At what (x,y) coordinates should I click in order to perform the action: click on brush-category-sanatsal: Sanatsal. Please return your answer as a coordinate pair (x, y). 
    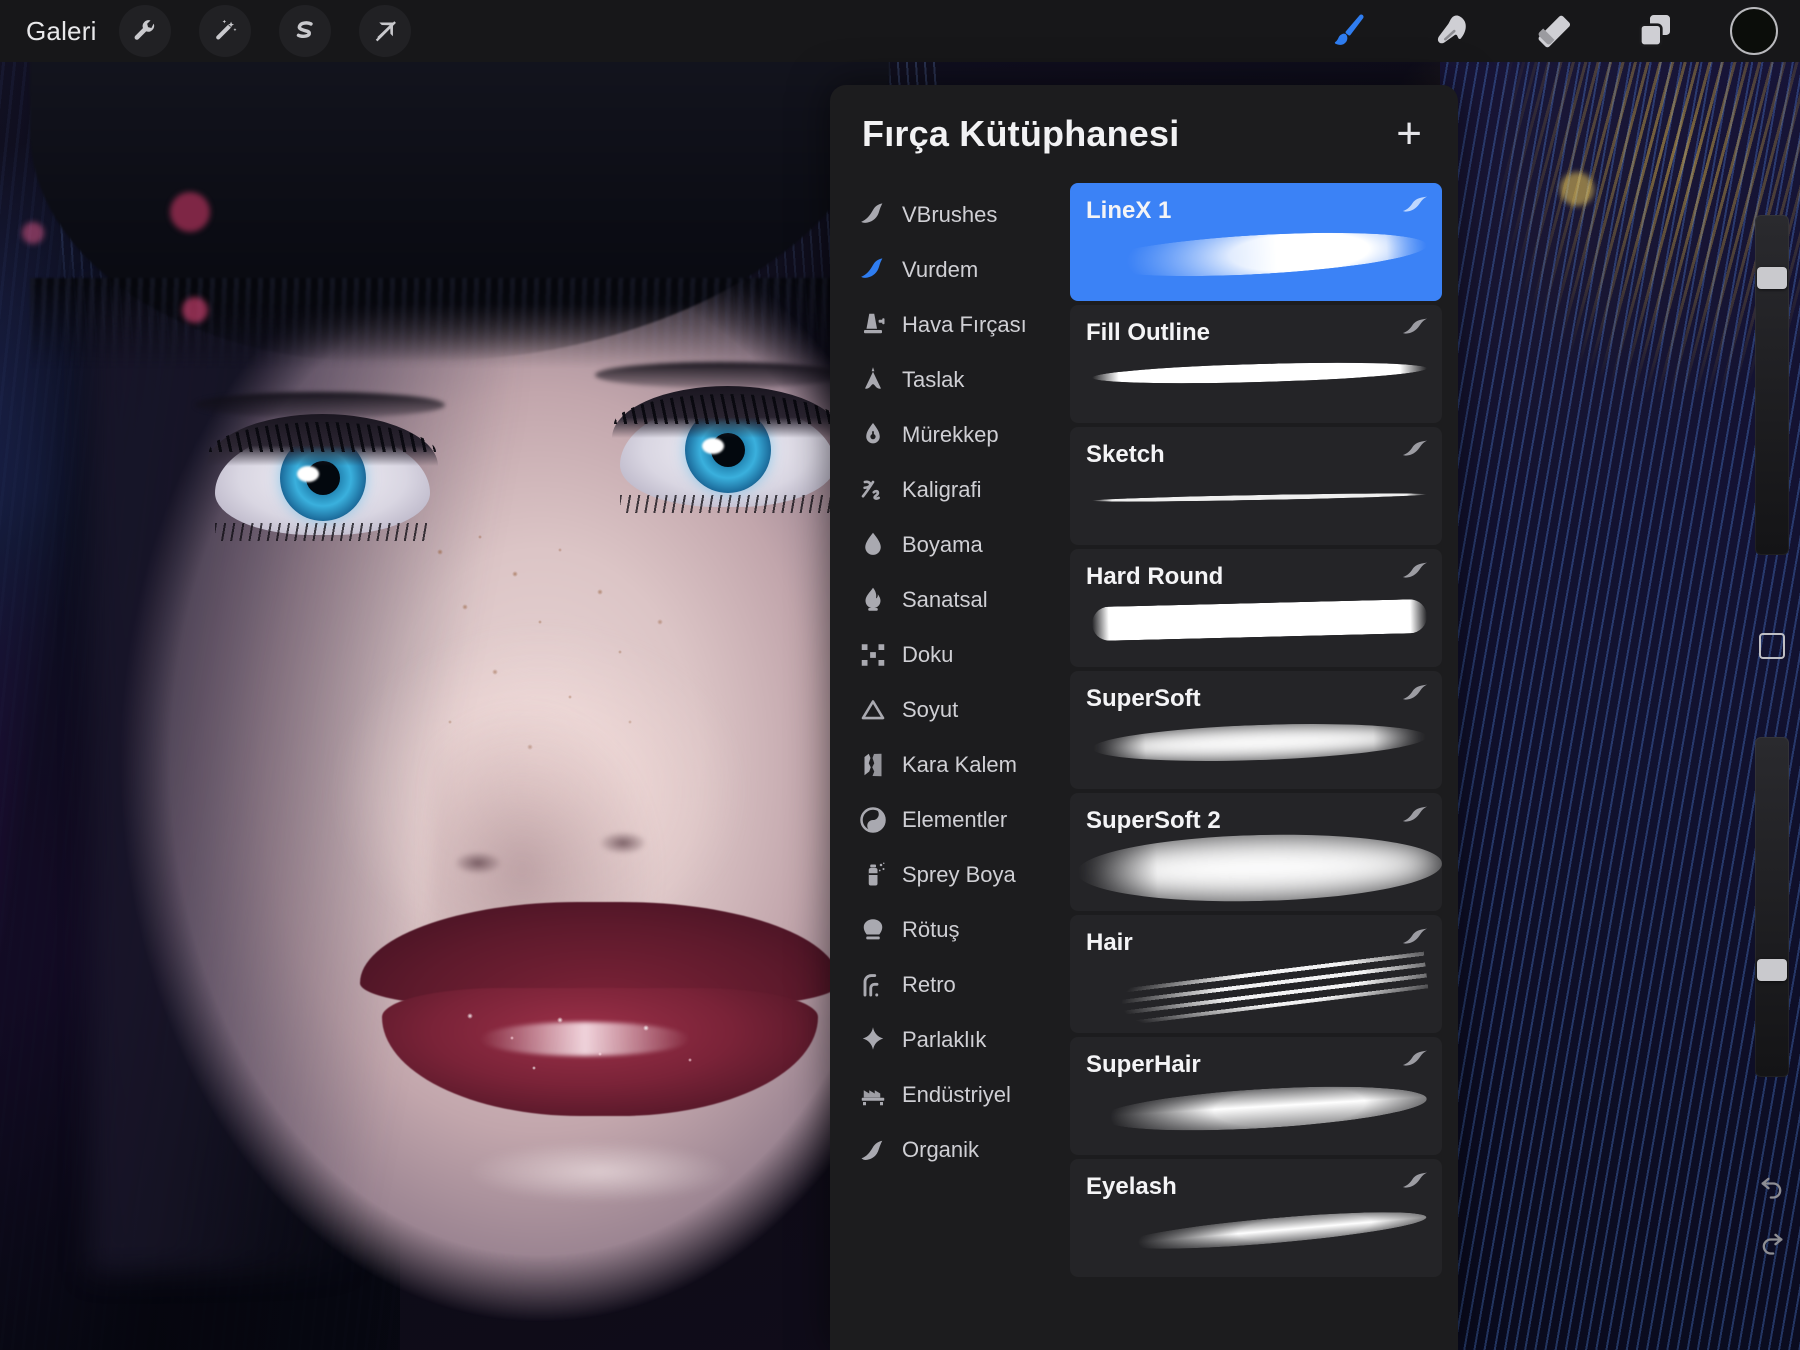
    Looking at the image, I should click on (950, 599).